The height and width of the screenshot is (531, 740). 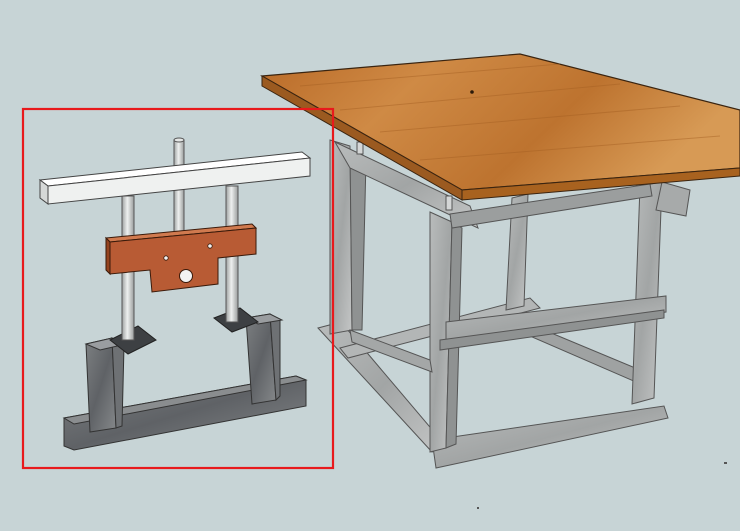 I want to click on router-hole-marker, so click(x=472, y=92).